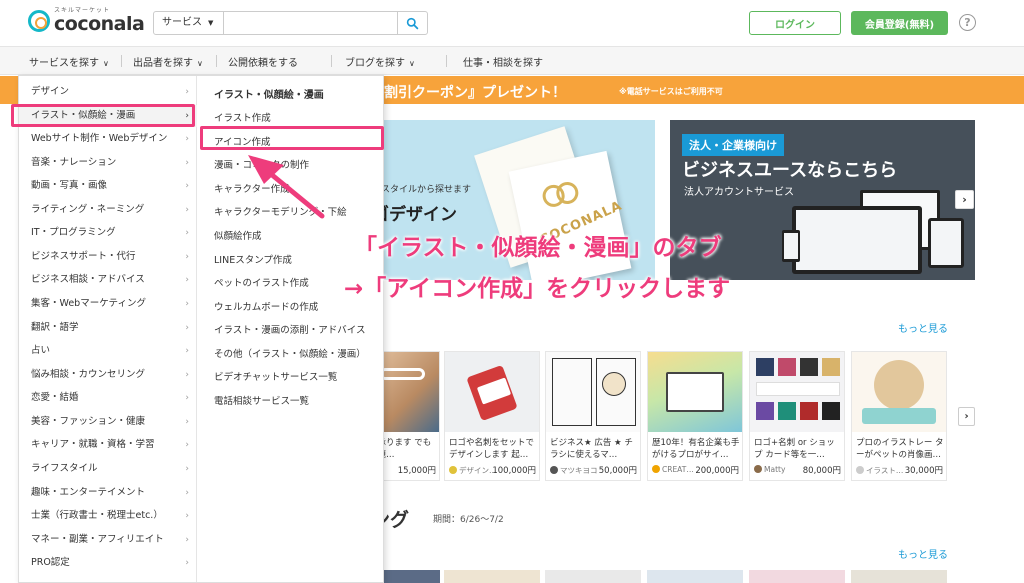 This screenshot has width=1024, height=583. What do you see at coordinates (923, 471) in the screenshot?
I see `service-price: 30,000円` at bounding box center [923, 471].